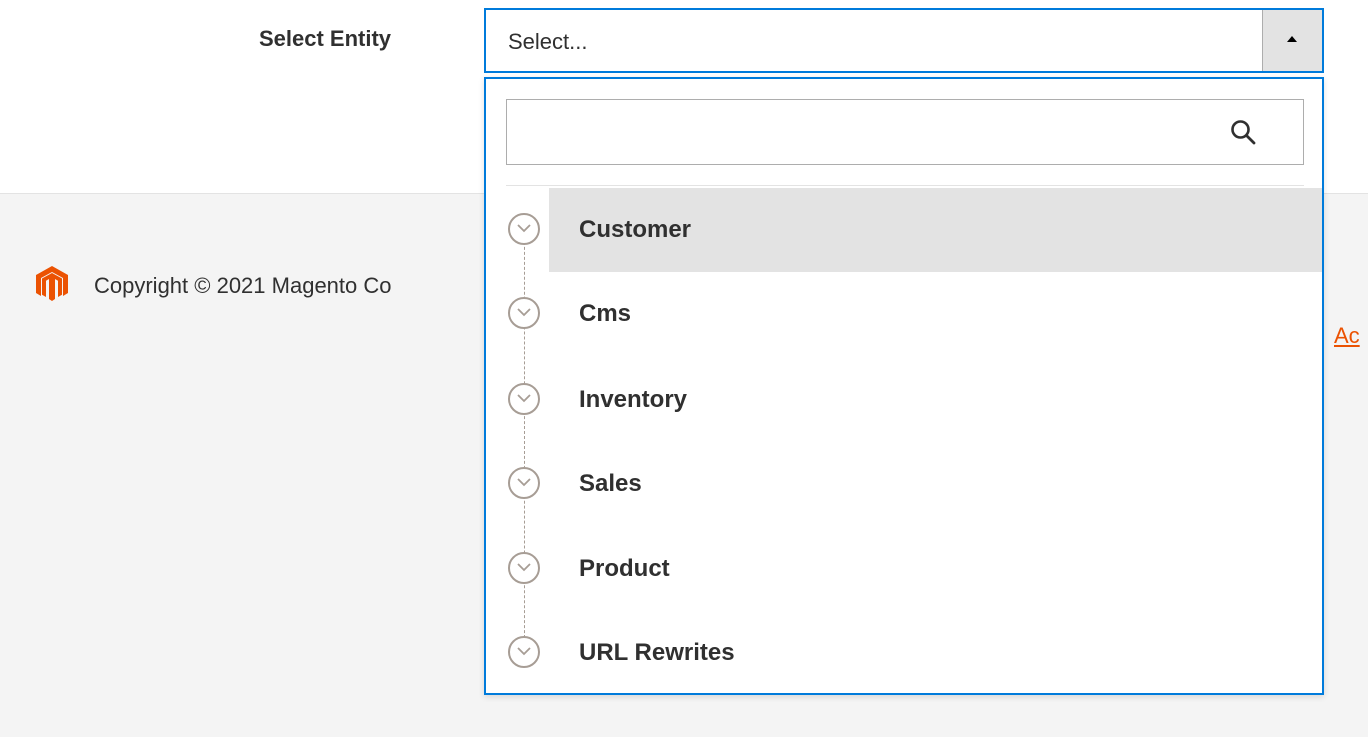 The width and height of the screenshot is (1368, 737). Describe the element at coordinates (904, 314) in the screenshot. I see `option-cms: Cms` at that location.